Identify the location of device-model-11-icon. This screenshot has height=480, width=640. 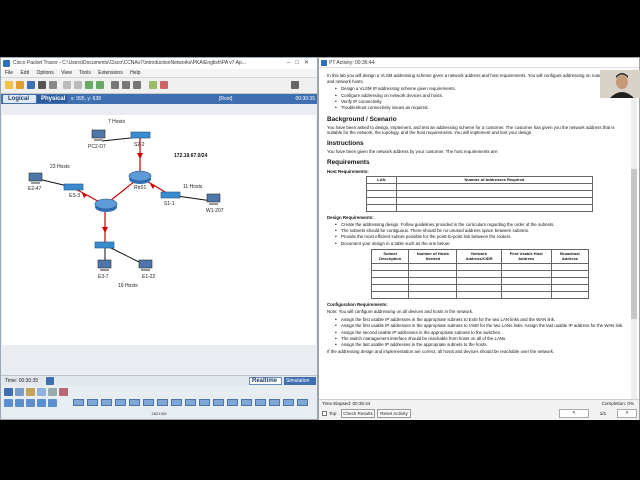
(218, 402).